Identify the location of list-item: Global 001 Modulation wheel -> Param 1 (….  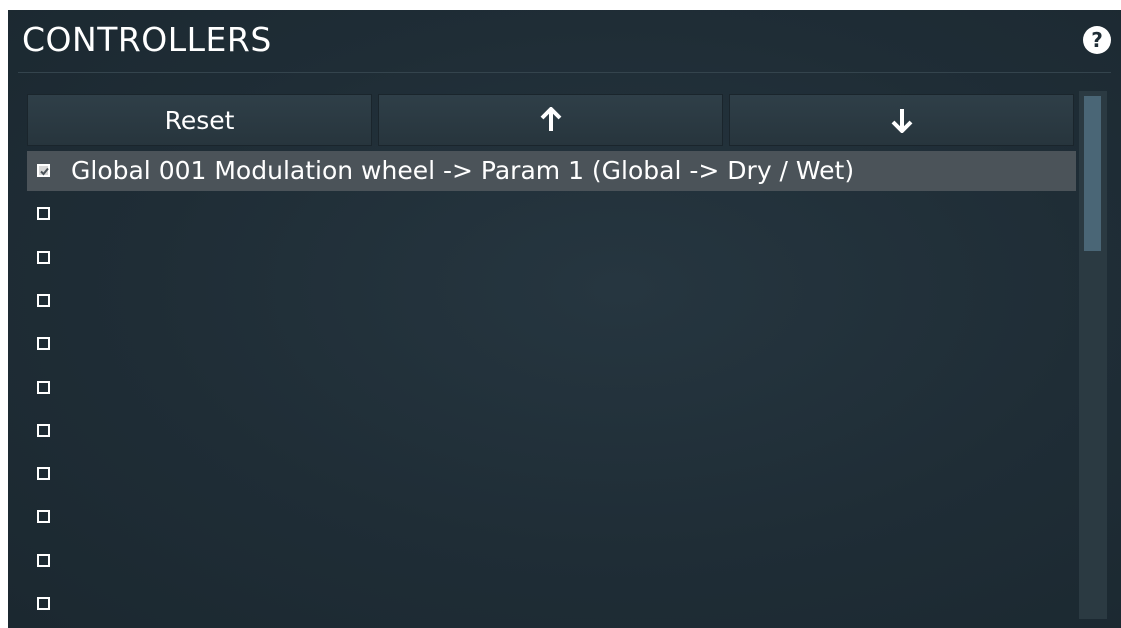
(551, 171).